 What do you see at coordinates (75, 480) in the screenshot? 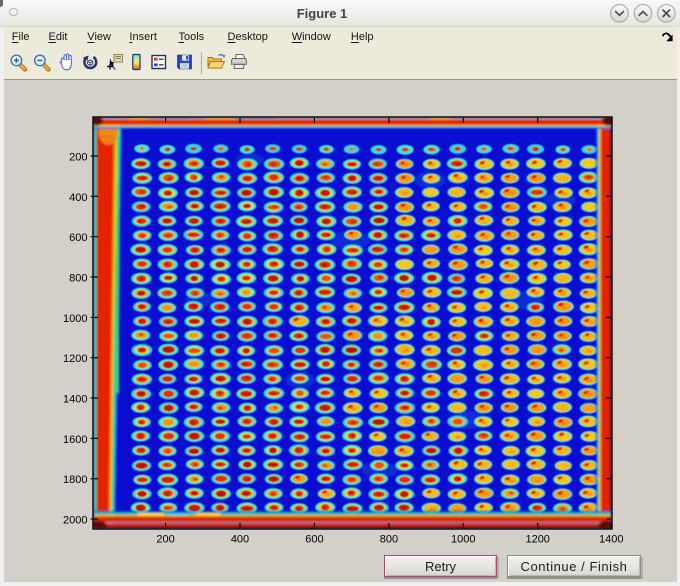
I see `svg-text: 1800` at bounding box center [75, 480].